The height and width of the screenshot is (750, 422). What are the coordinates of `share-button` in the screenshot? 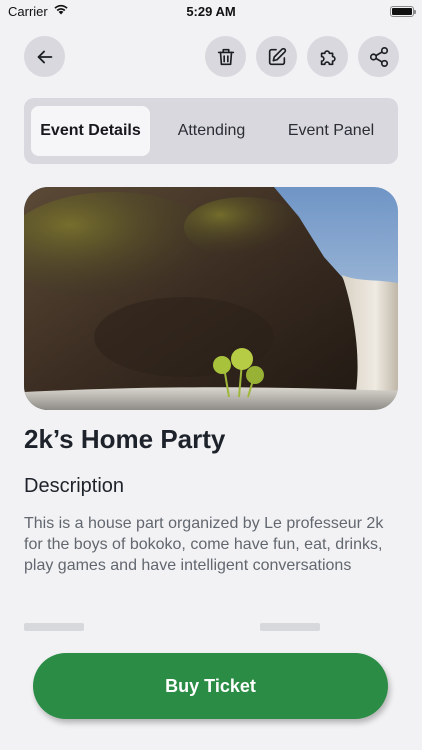 It's located at (378, 56).